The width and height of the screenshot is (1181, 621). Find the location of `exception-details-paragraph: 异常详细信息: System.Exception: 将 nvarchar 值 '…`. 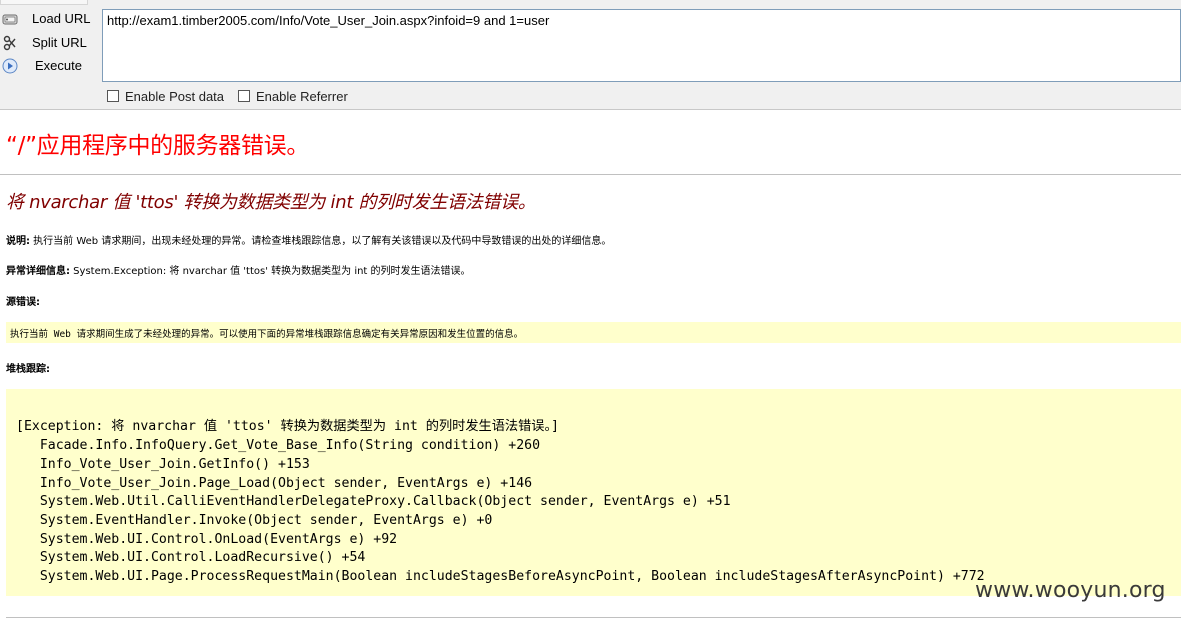

exception-details-paragraph: 异常详细信息: System.Exception: 将 nvarchar 值 '… is located at coordinates (238, 269).